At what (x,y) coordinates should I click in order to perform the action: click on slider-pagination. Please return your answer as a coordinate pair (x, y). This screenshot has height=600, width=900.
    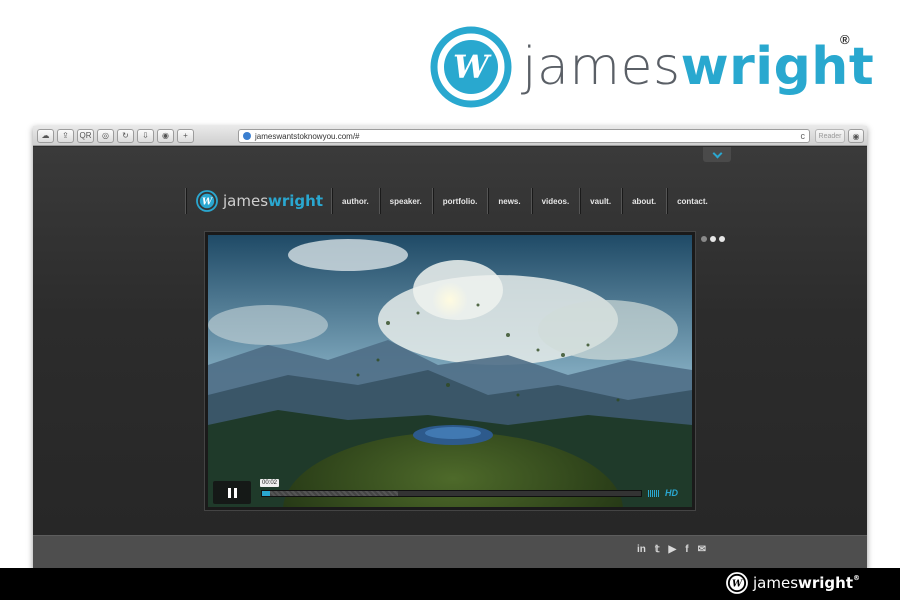
    Looking at the image, I should click on (713, 239).